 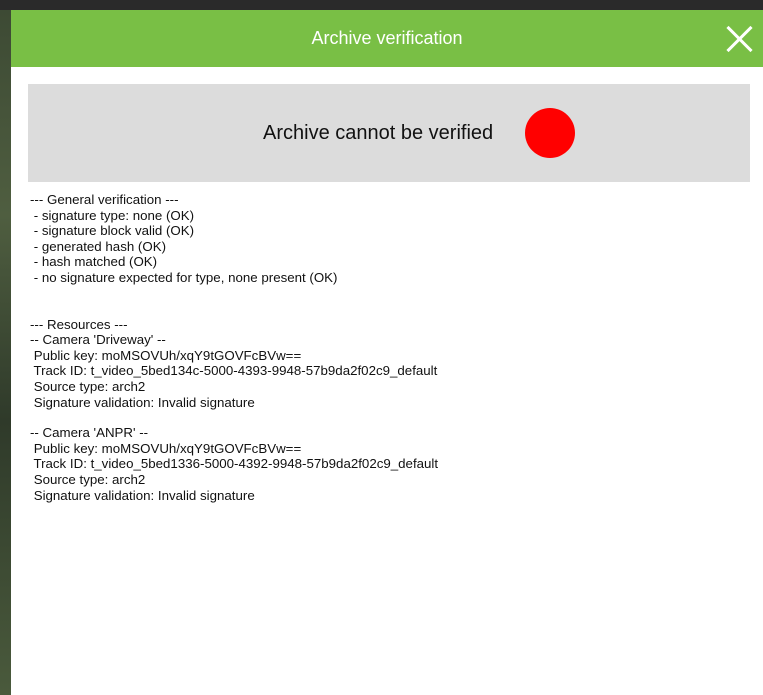 What do you see at coordinates (5, 352) in the screenshot?
I see `background-edge` at bounding box center [5, 352].